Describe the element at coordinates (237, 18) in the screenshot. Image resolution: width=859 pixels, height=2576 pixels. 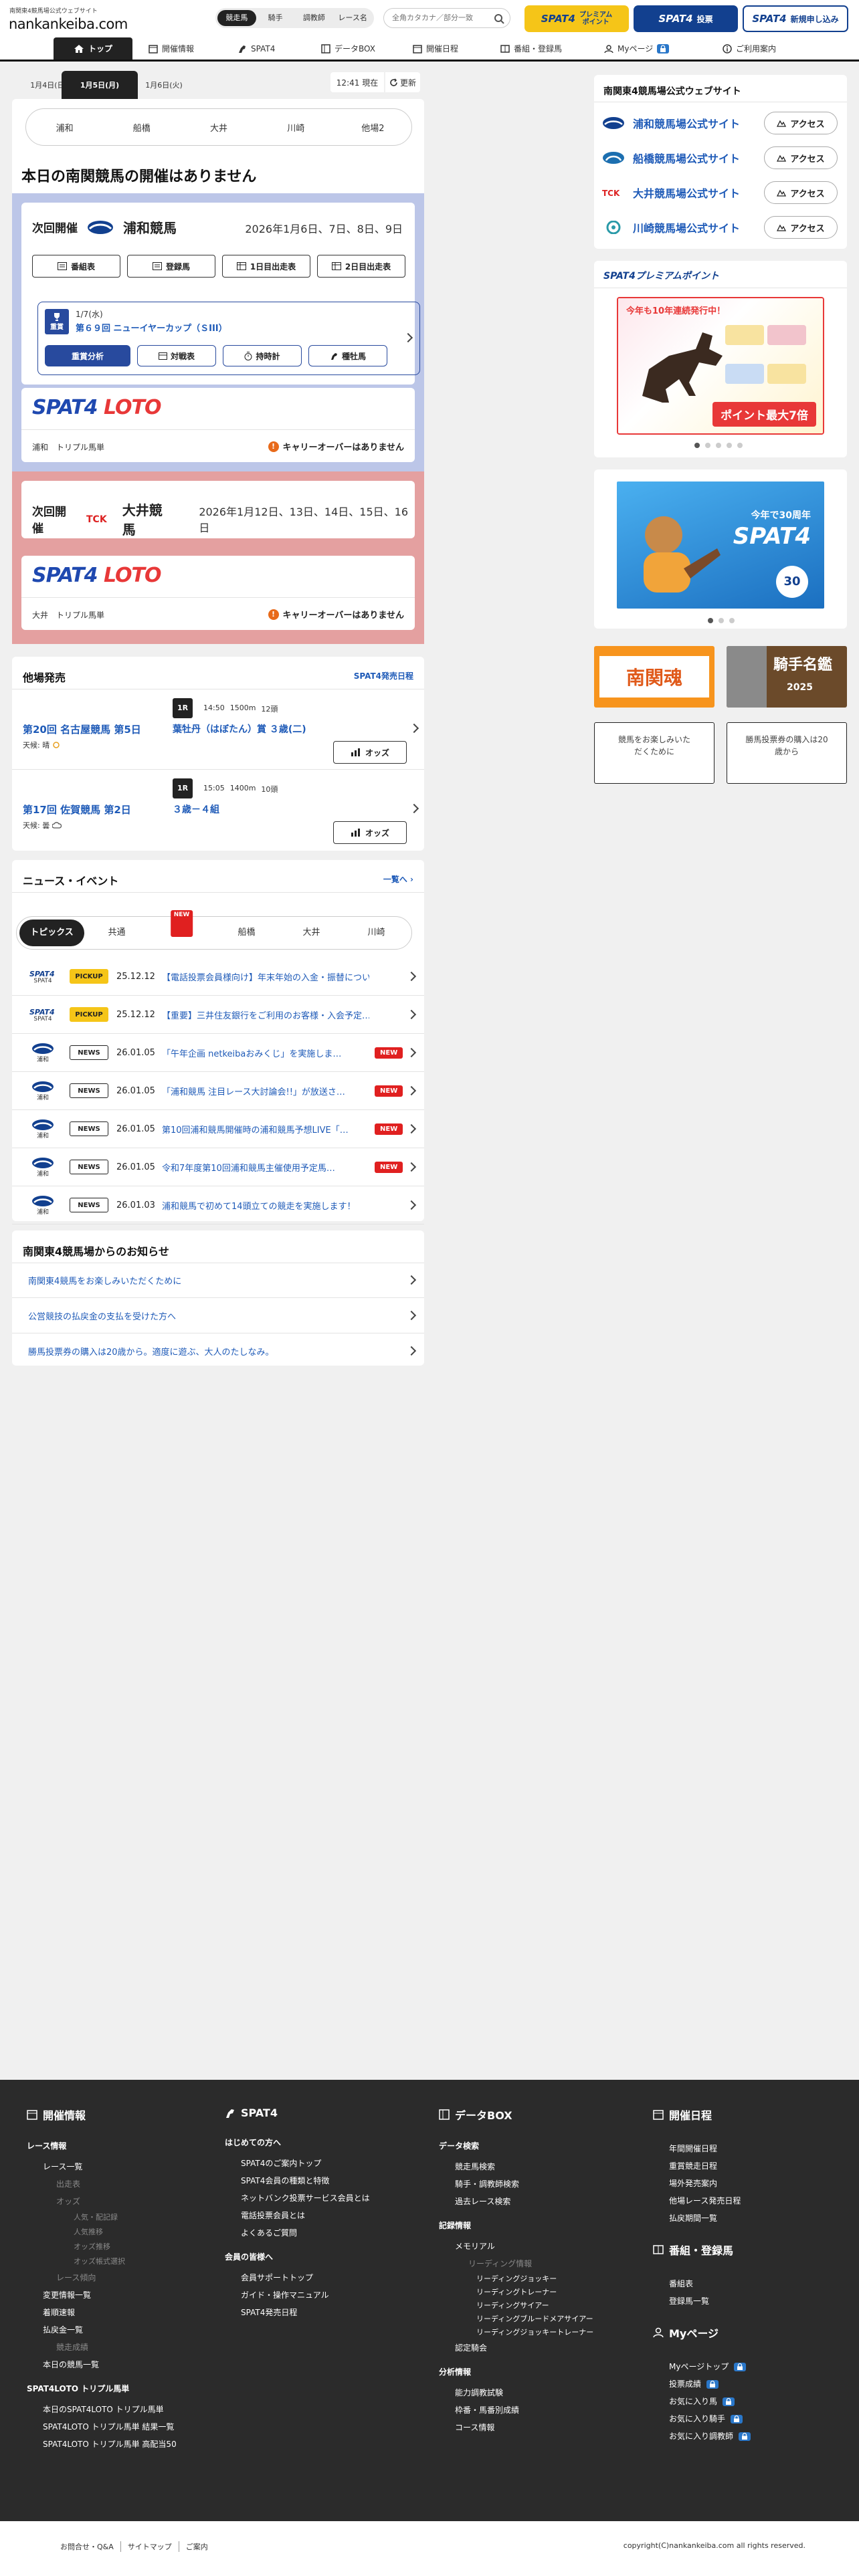
I see `search-type-horse: 競走馬` at that location.